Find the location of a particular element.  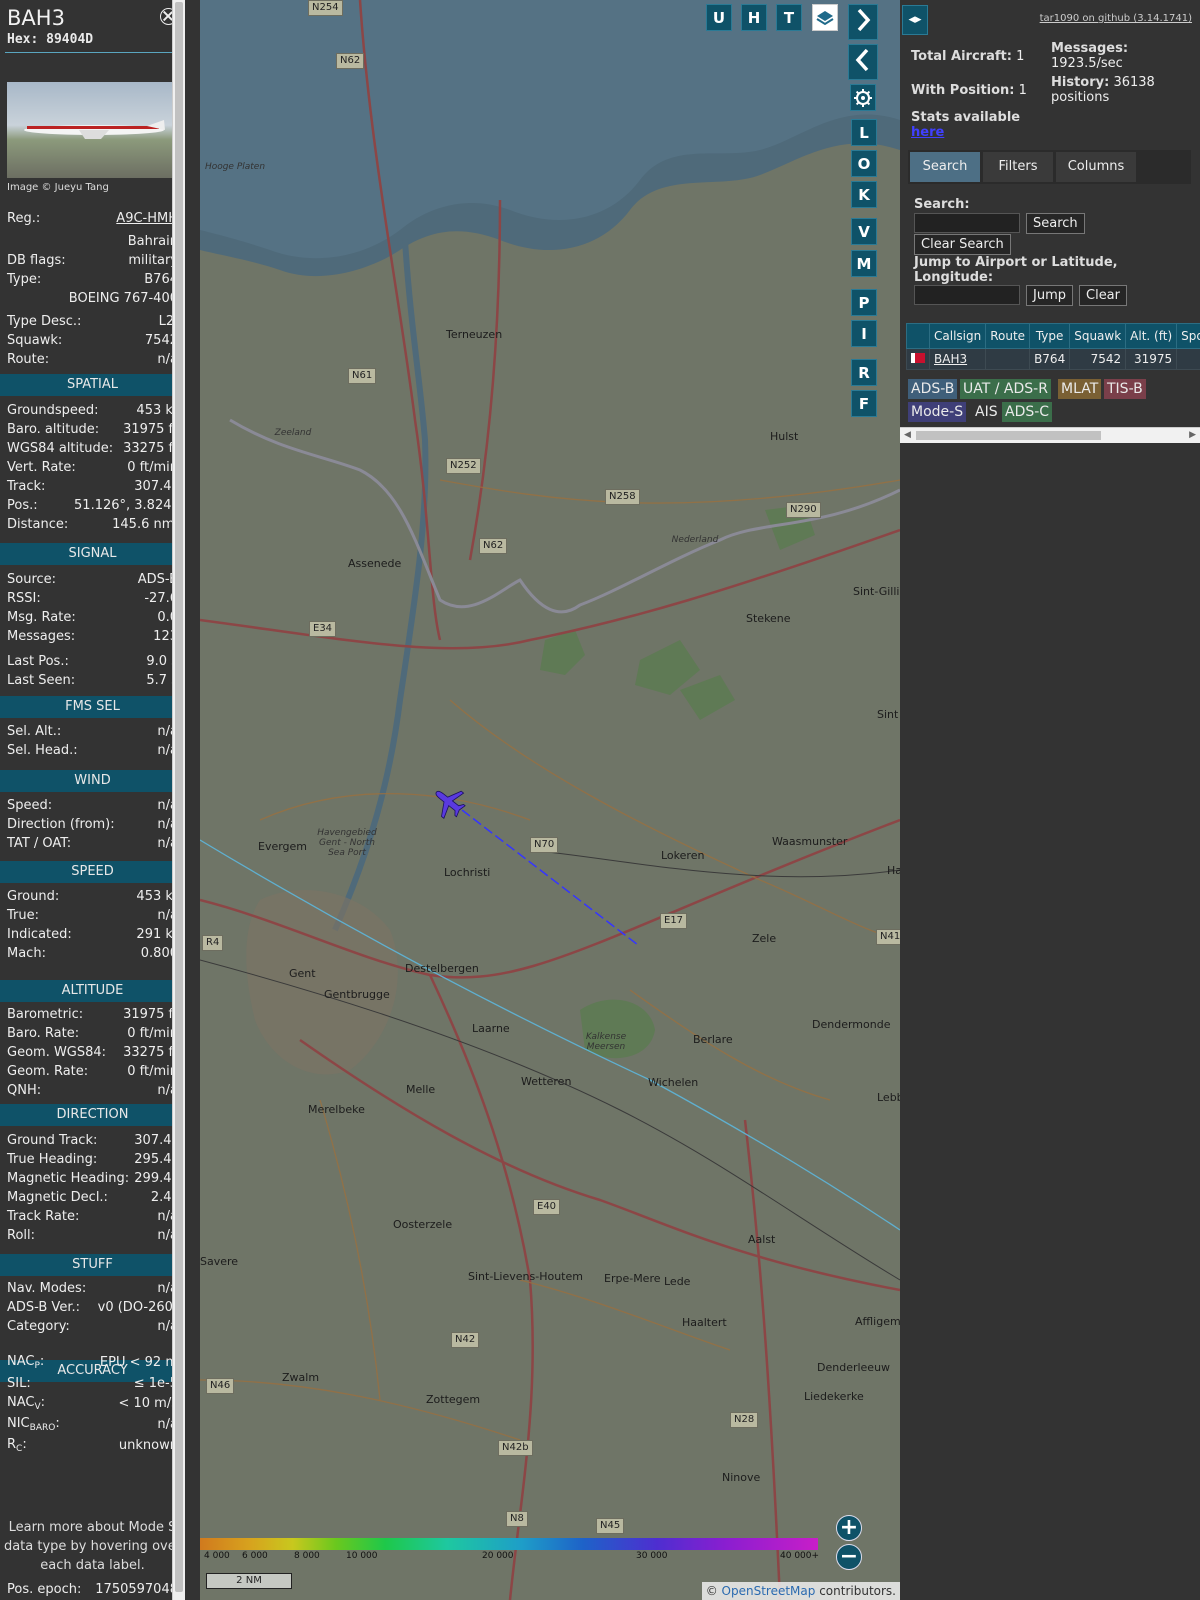

road-shield: N45 is located at coordinates (610, 1526).